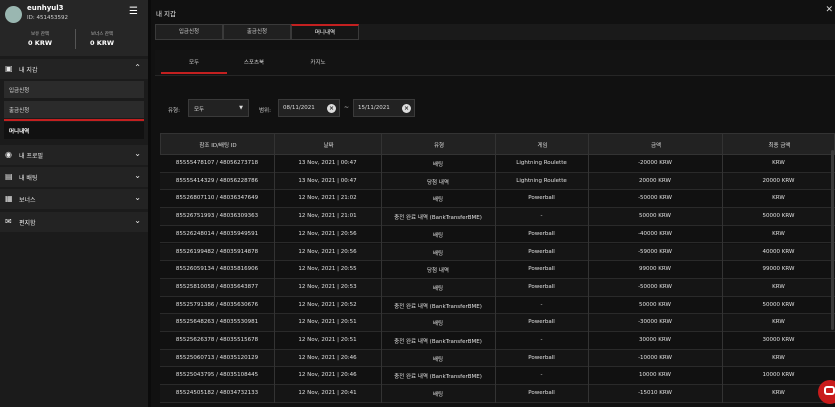 The height and width of the screenshot is (407, 835). I want to click on page-title: 내 지갑, so click(166, 14).